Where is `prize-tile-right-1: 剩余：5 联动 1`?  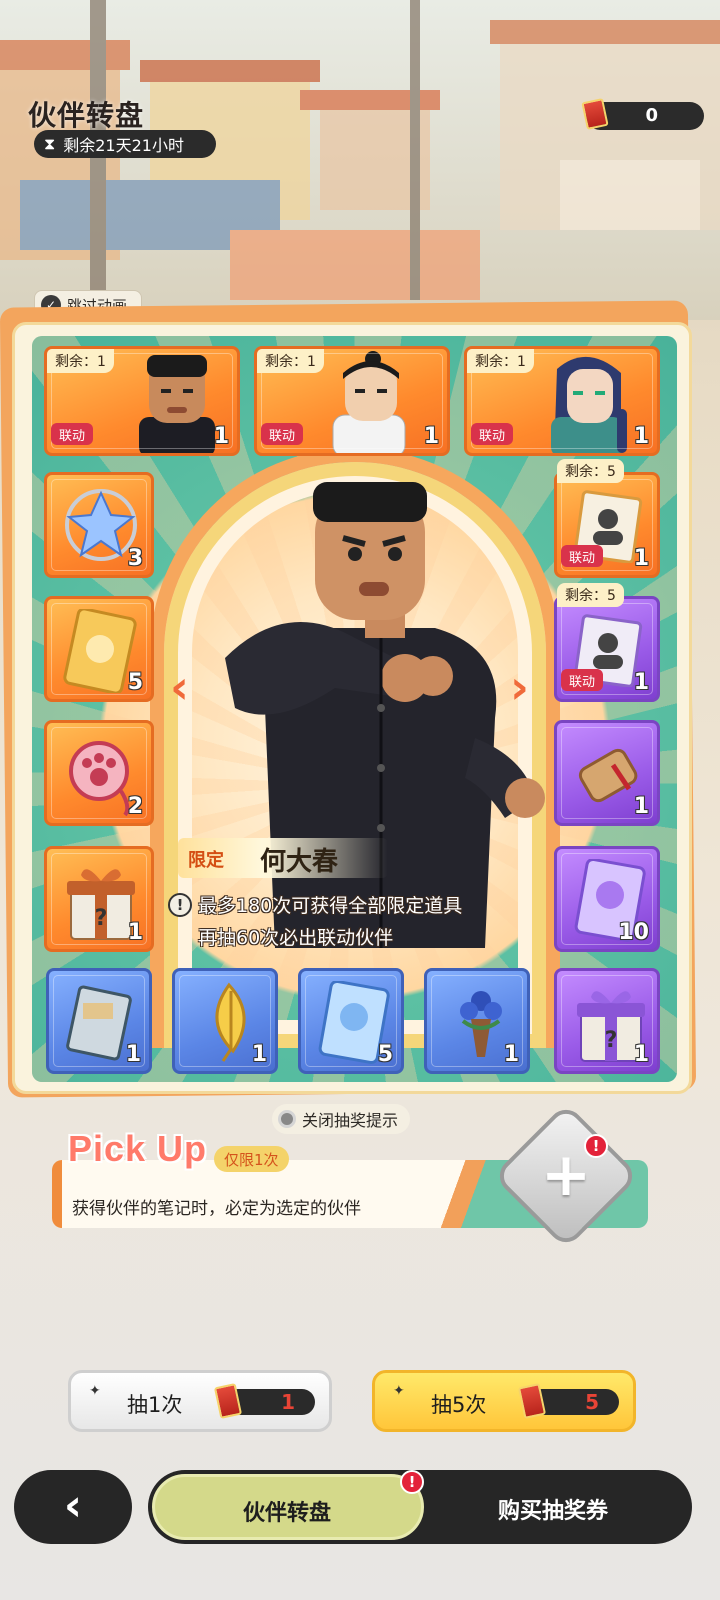
prize-tile-right-1: 剩余：5 联动 1 is located at coordinates (607, 518).